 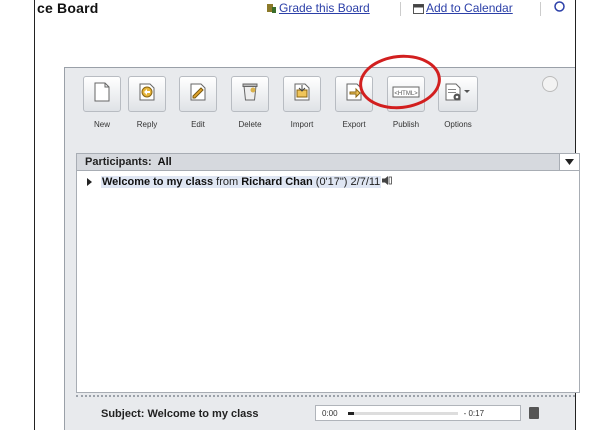 I want to click on new-document-icon, so click(x=102, y=94).